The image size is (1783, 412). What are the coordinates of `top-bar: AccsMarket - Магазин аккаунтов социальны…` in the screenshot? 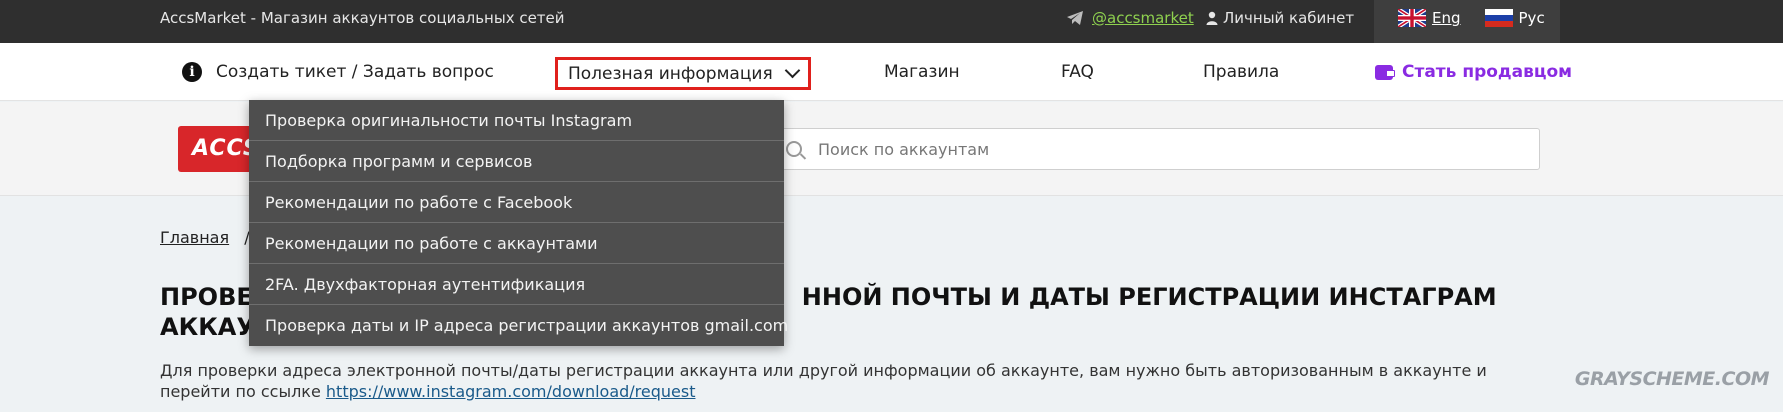 It's located at (891, 21).